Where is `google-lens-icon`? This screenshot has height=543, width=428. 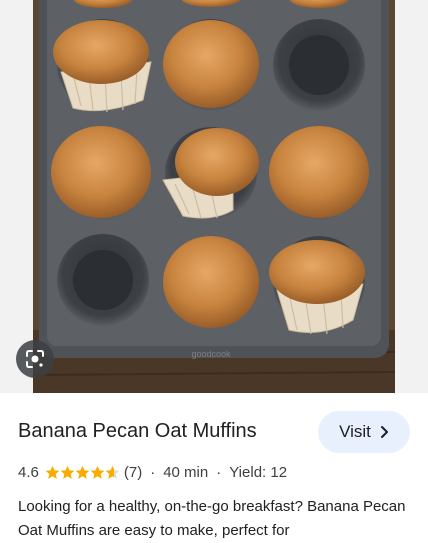
google-lens-icon is located at coordinates (35, 359).